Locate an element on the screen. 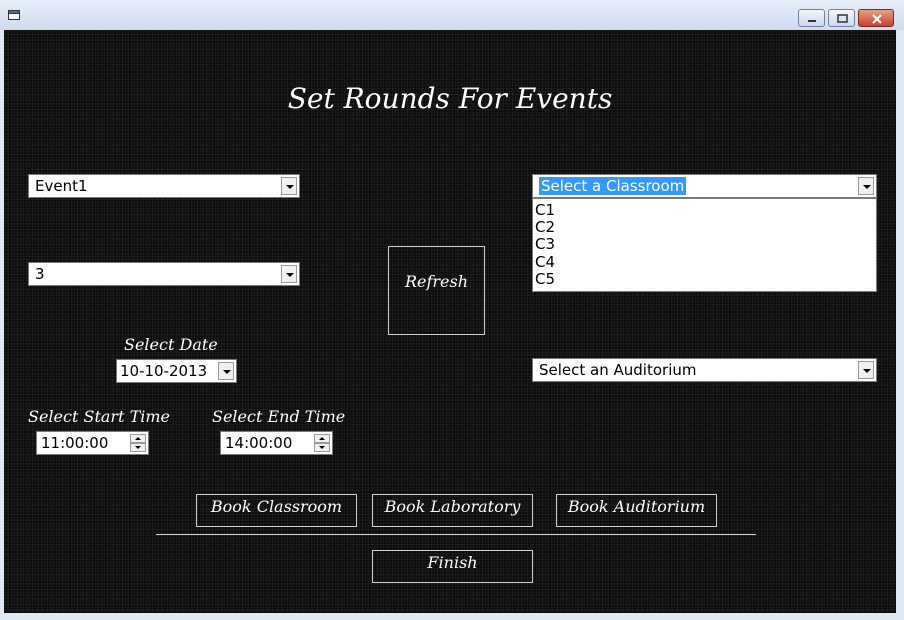  classroom-option-c1: C1 is located at coordinates (545, 210).